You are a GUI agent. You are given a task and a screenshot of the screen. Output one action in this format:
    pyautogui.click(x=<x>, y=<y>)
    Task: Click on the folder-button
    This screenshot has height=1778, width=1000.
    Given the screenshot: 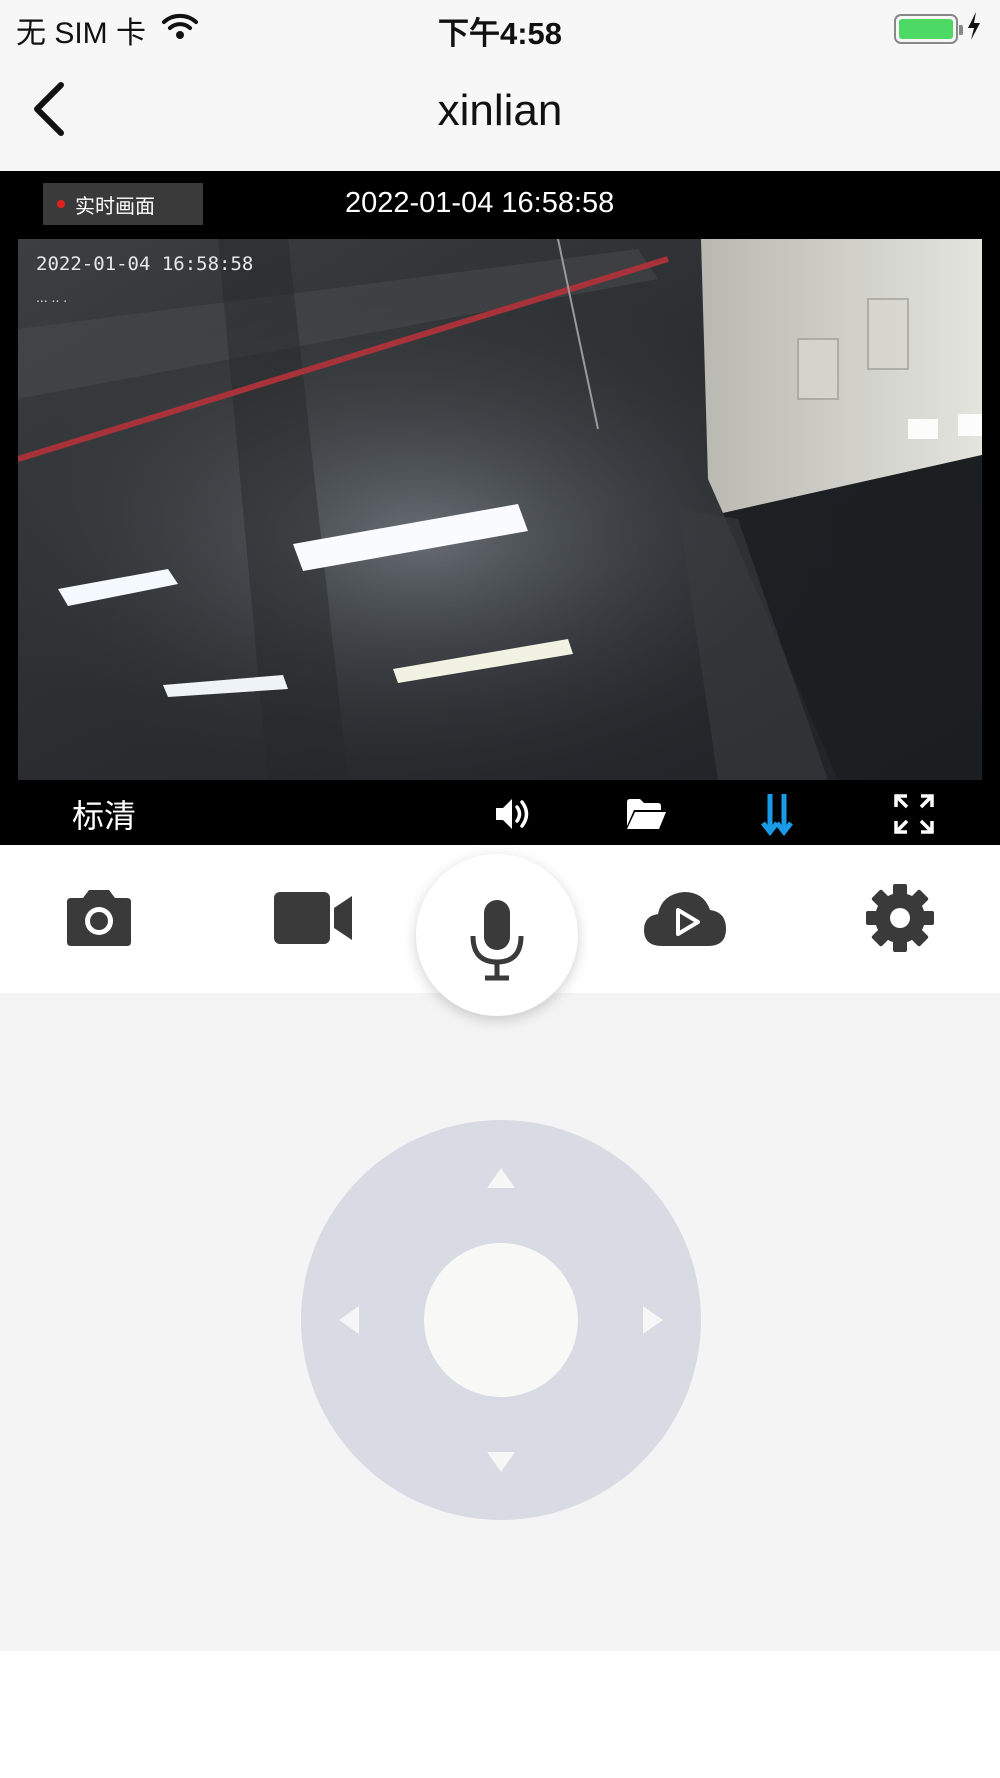 What is the action you would take?
    pyautogui.click(x=646, y=816)
    